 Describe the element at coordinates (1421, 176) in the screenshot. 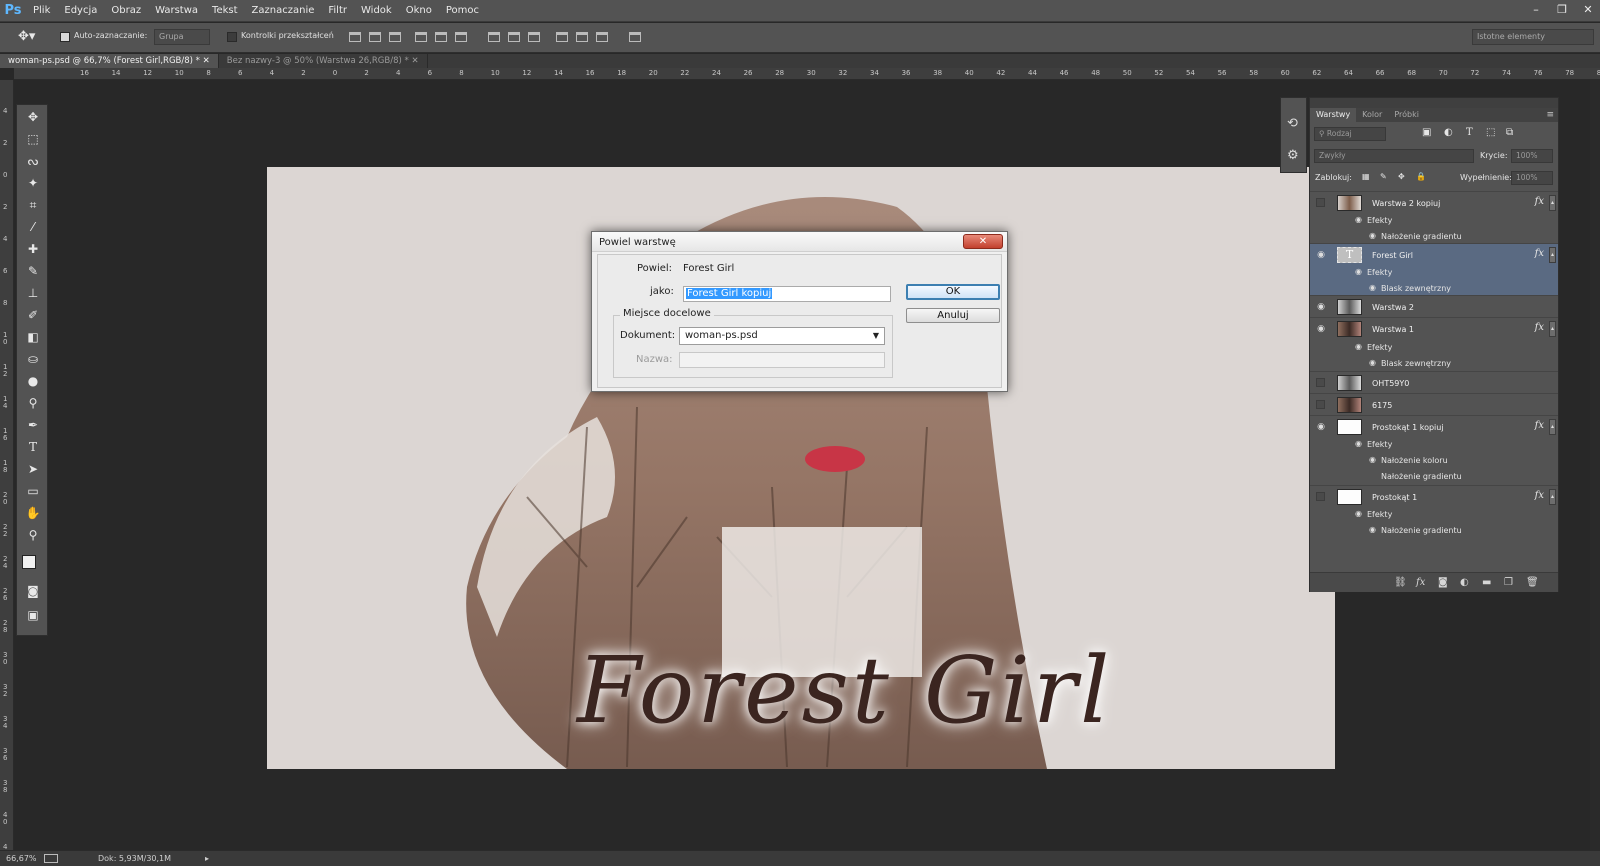

I see `lock-all-icon: 🔒` at that location.